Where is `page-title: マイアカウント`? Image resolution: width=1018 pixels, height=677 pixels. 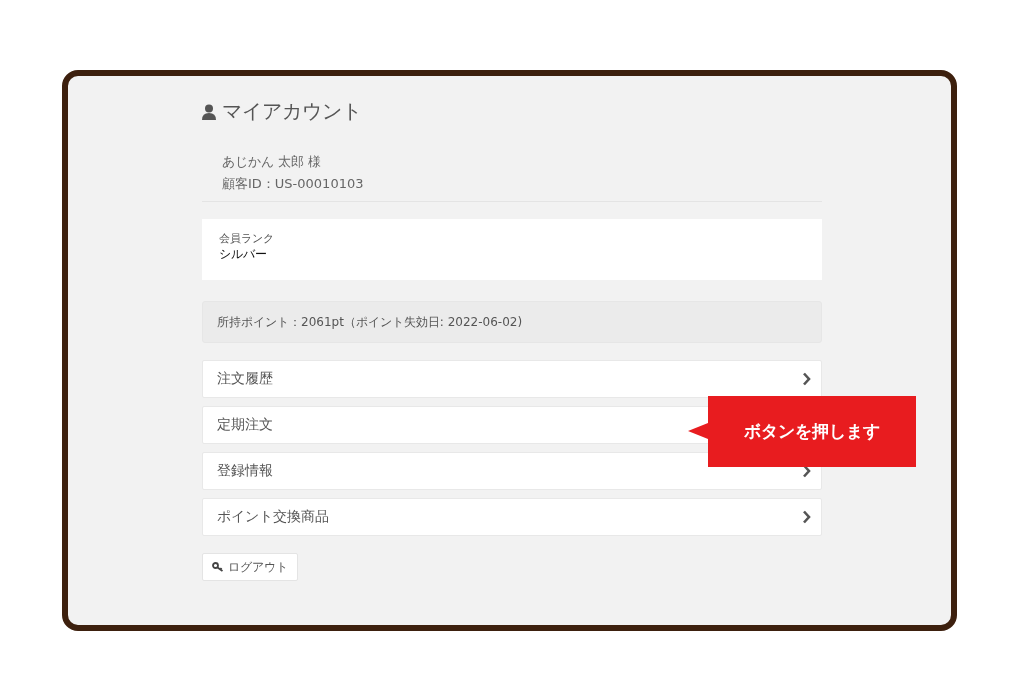
page-title: マイアカウント is located at coordinates (292, 111).